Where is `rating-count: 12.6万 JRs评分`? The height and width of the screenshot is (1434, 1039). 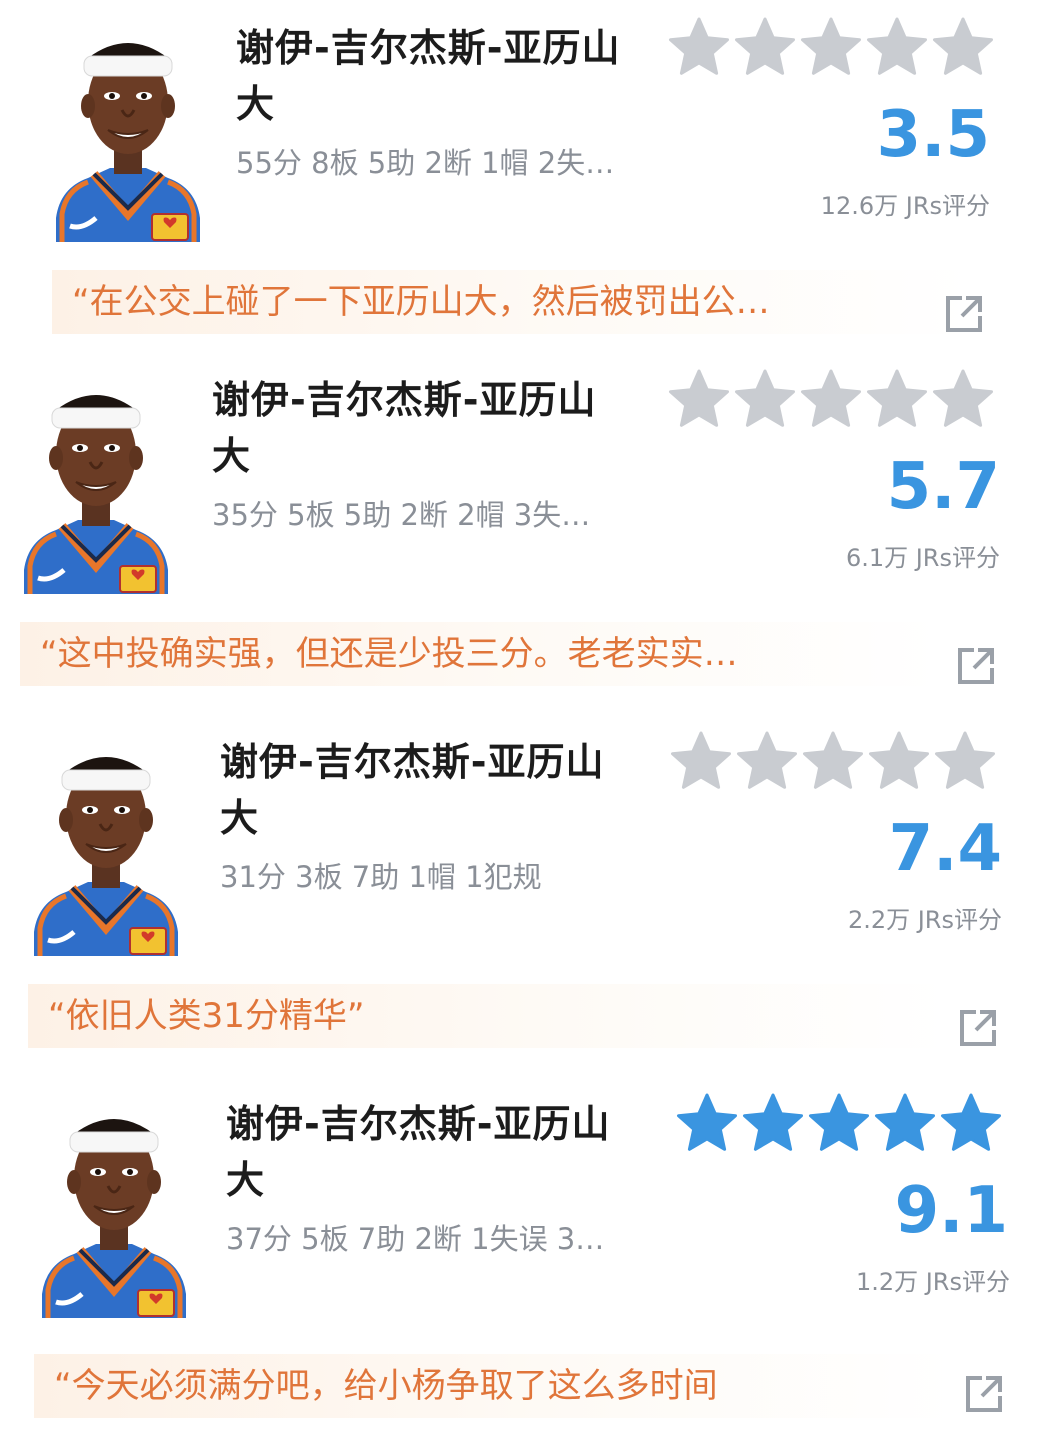
rating-count: 12.6万 JRs评分 is located at coordinates (905, 206).